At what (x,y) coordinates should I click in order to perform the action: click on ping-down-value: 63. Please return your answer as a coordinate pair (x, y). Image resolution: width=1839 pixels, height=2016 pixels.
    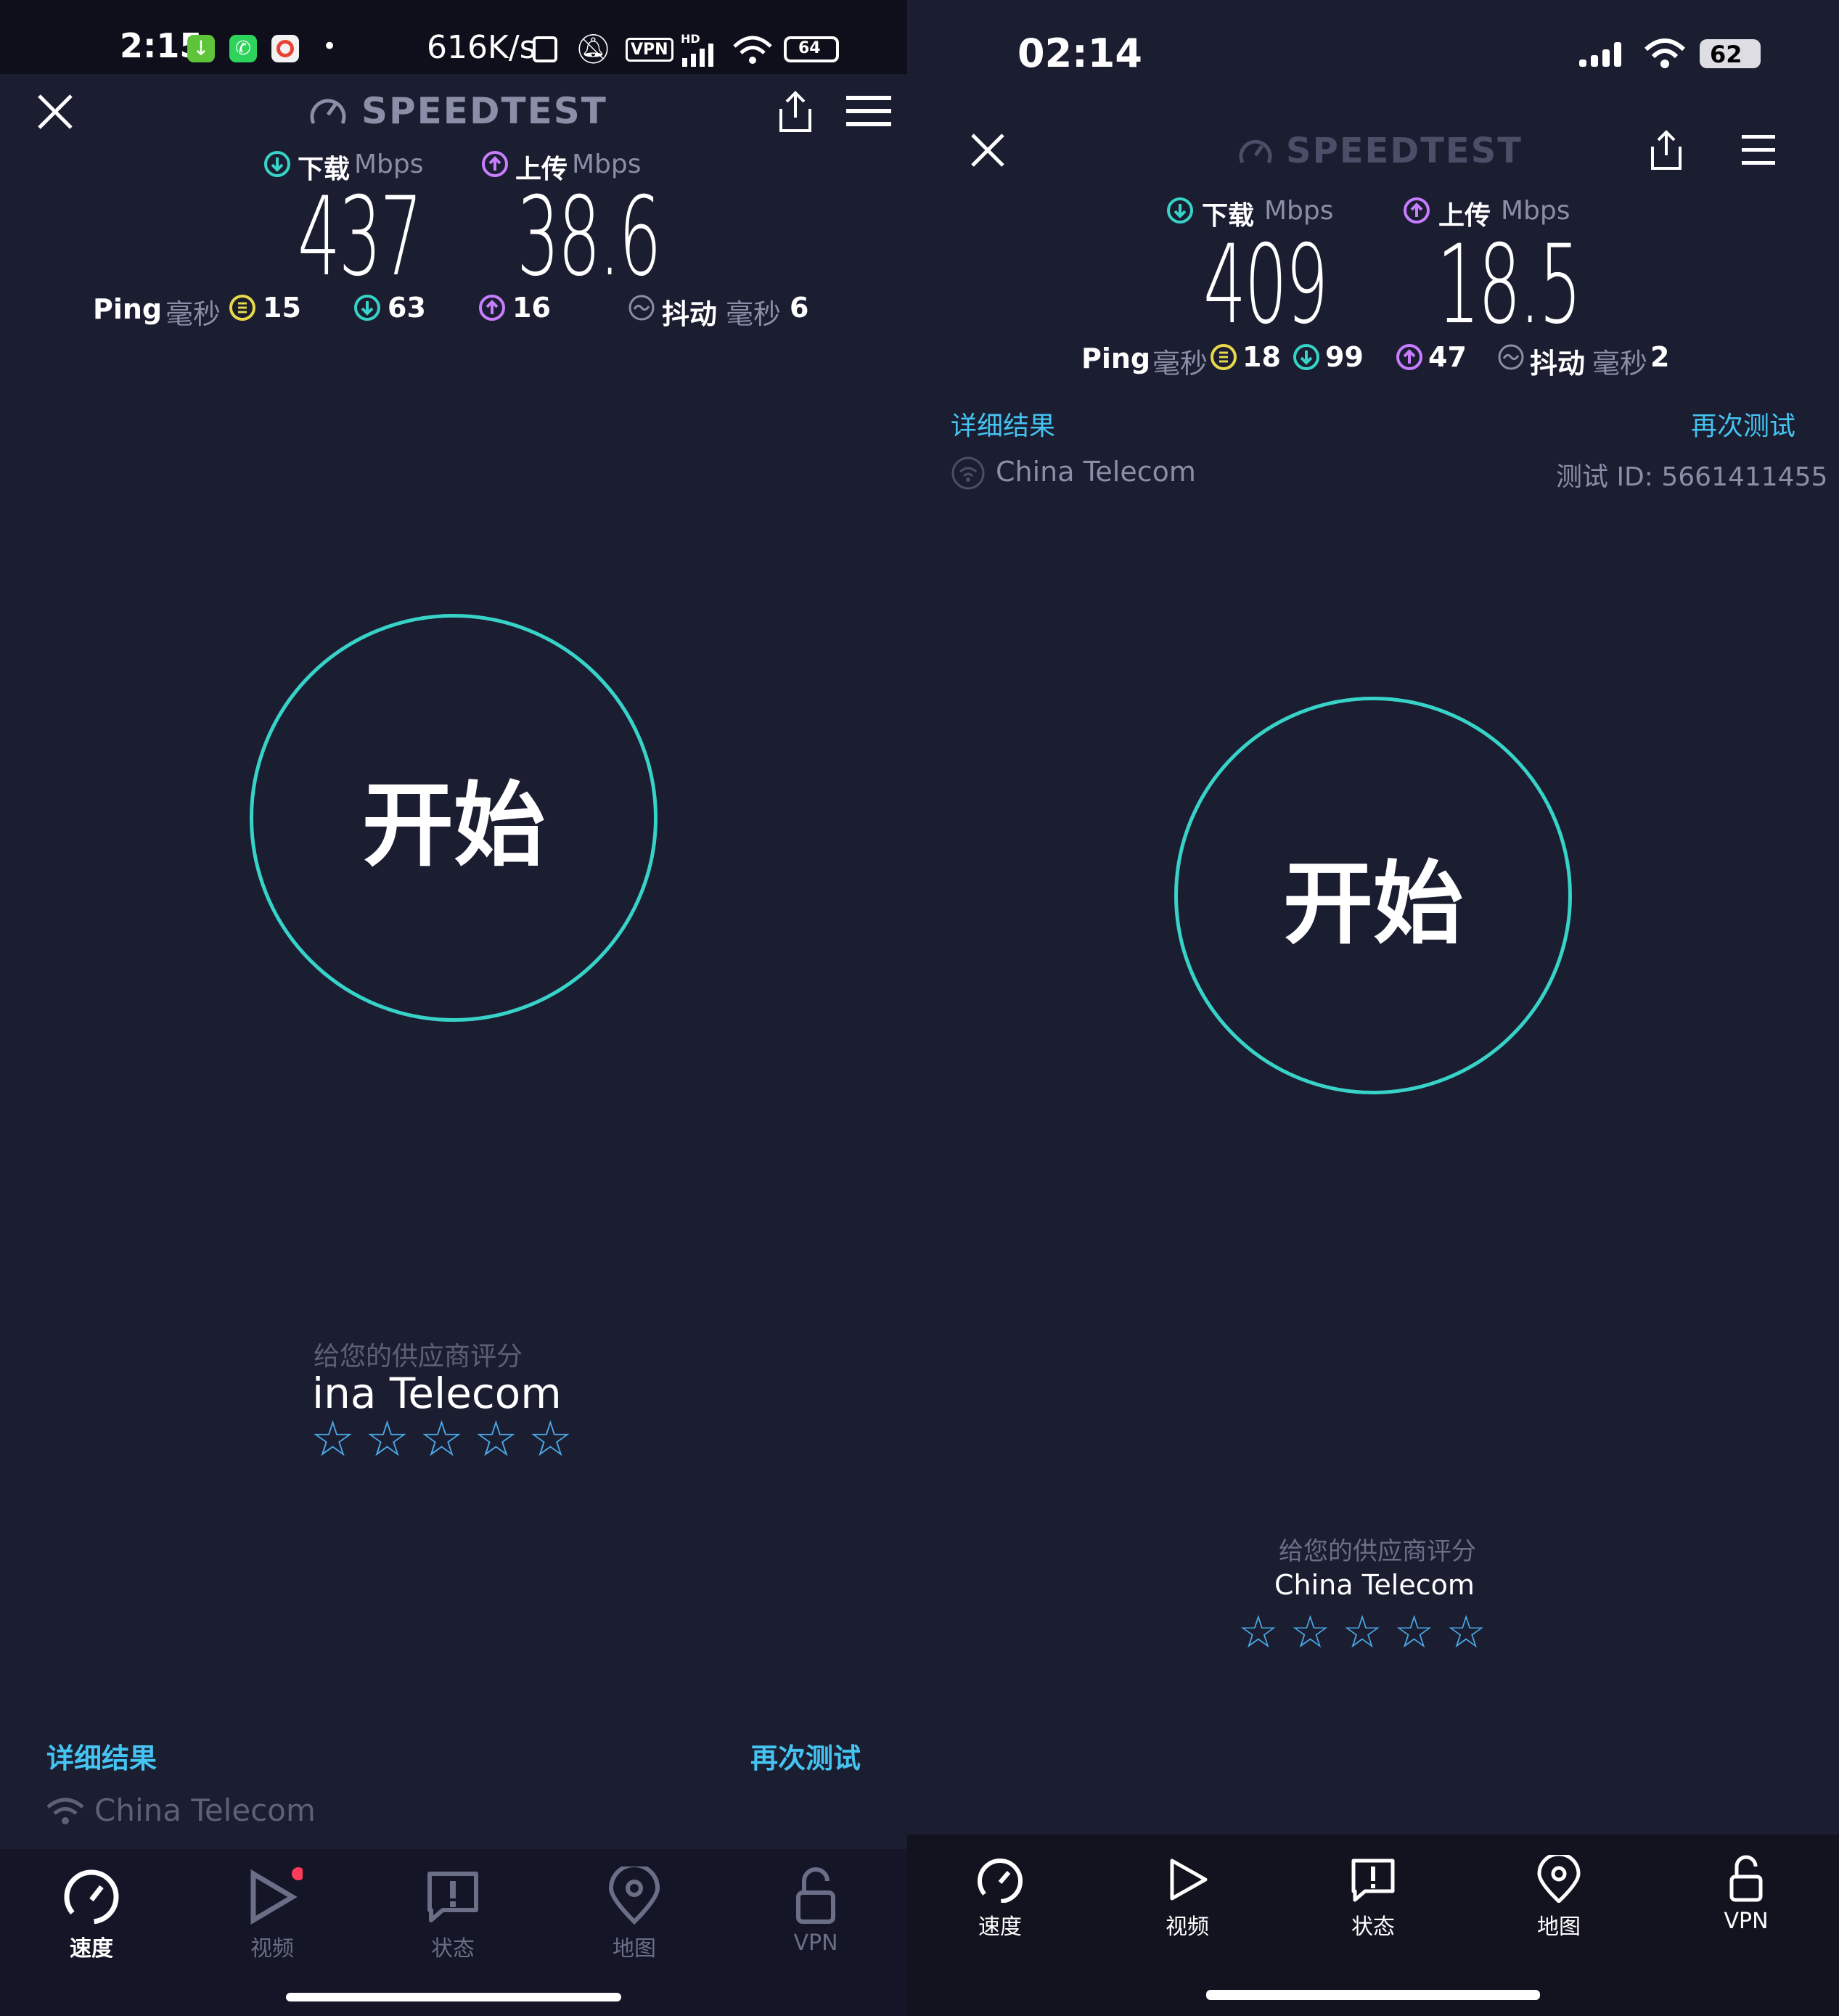
    Looking at the image, I should click on (407, 308).